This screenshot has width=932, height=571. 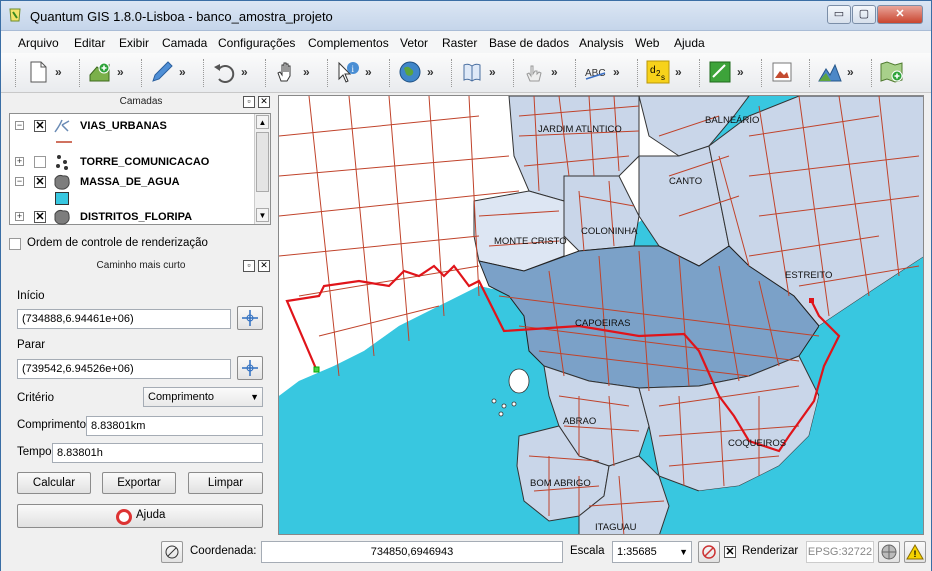 I want to click on menu-complementos: Complementos, so click(x=348, y=43).